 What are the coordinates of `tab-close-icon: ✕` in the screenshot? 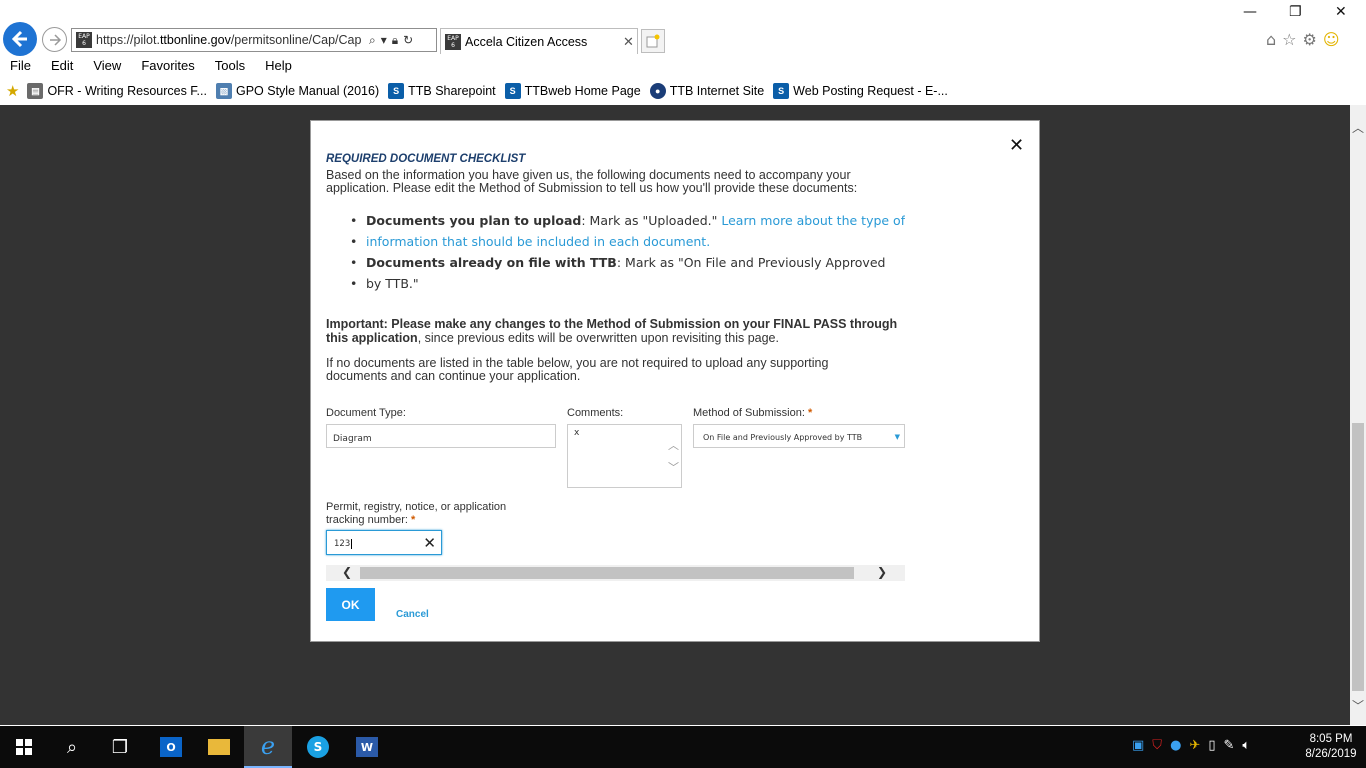 It's located at (628, 42).